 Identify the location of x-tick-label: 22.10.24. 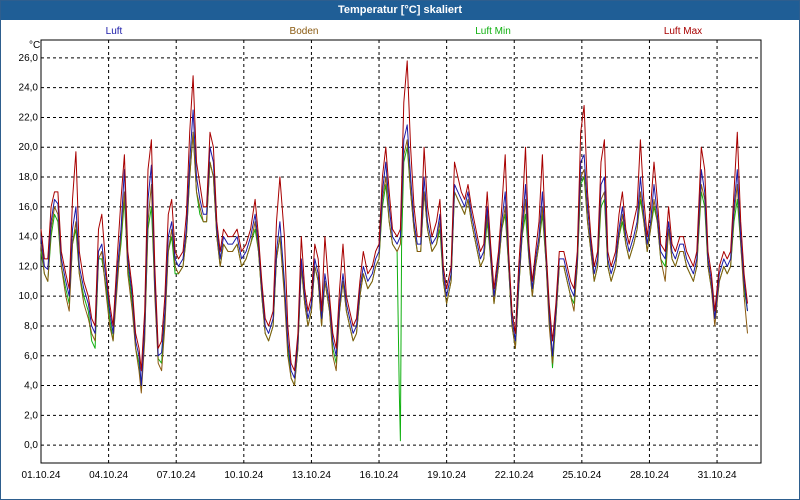
(514, 475).